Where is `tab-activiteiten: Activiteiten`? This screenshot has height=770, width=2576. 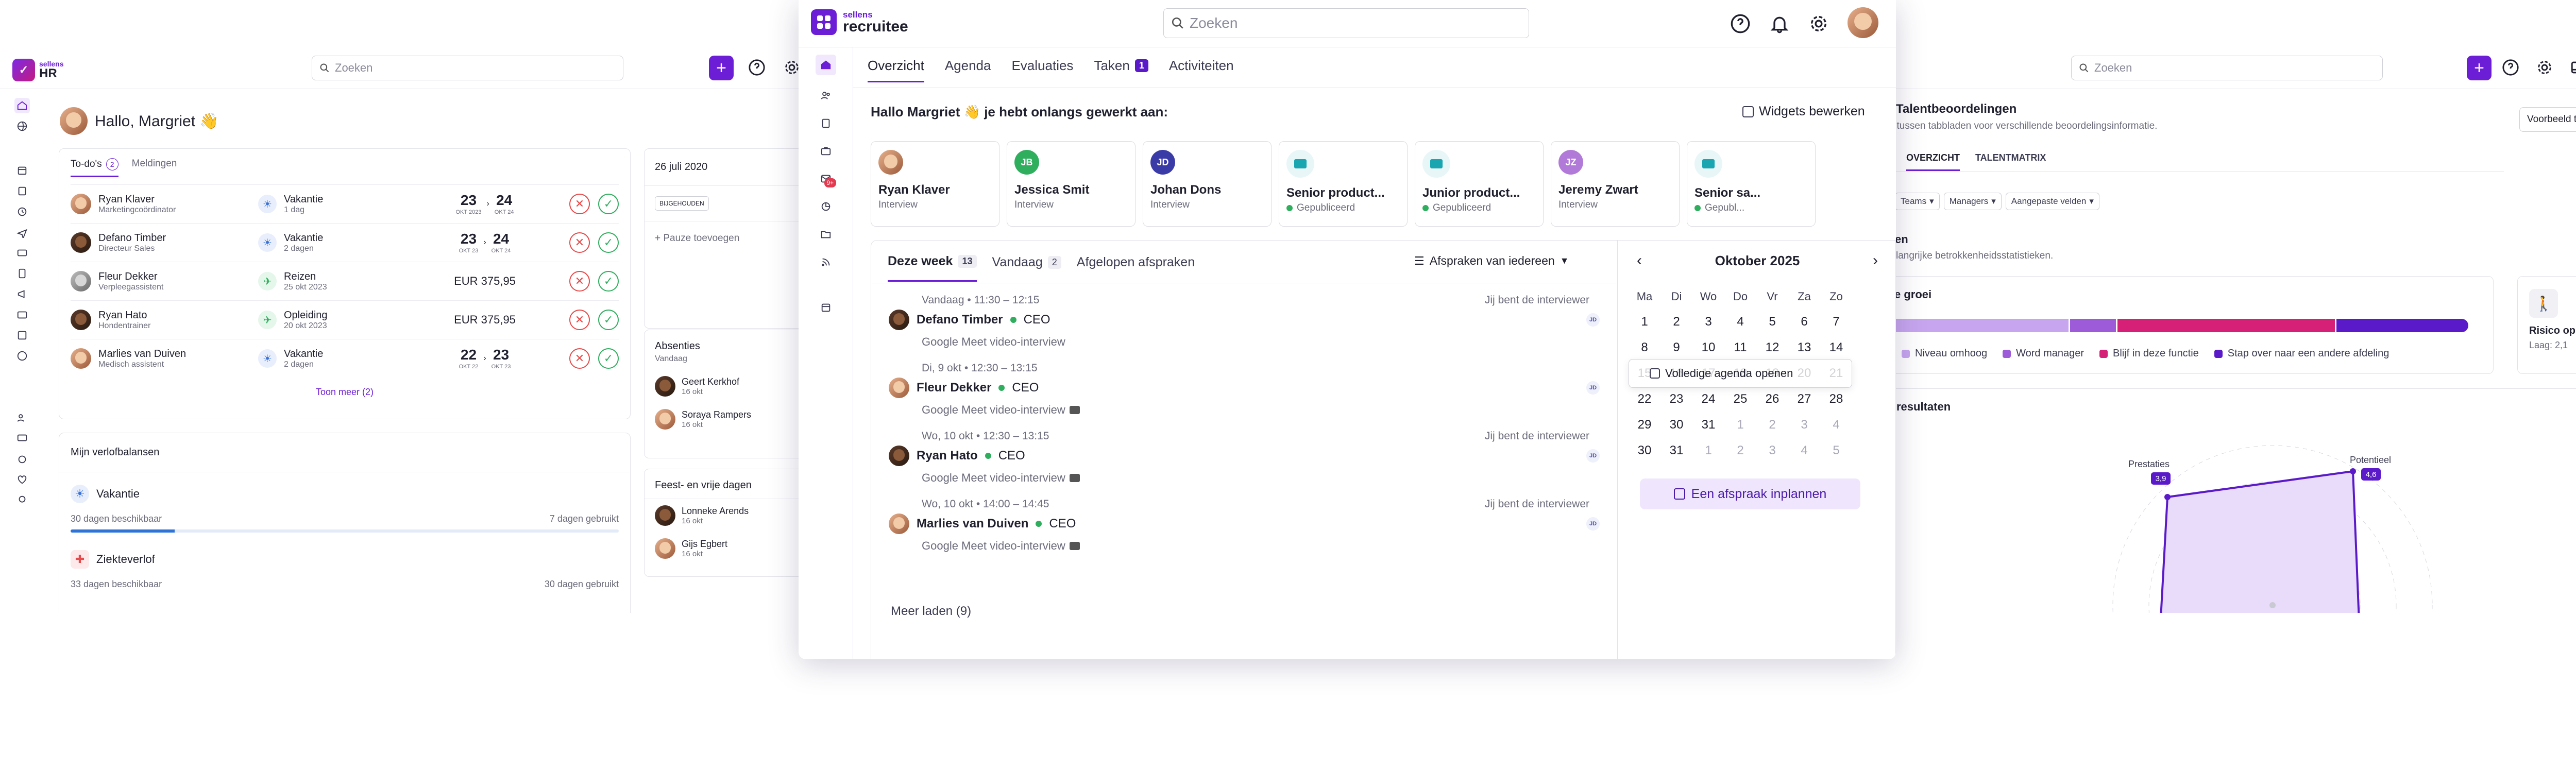
tab-activiteiten: Activiteiten is located at coordinates (1201, 70).